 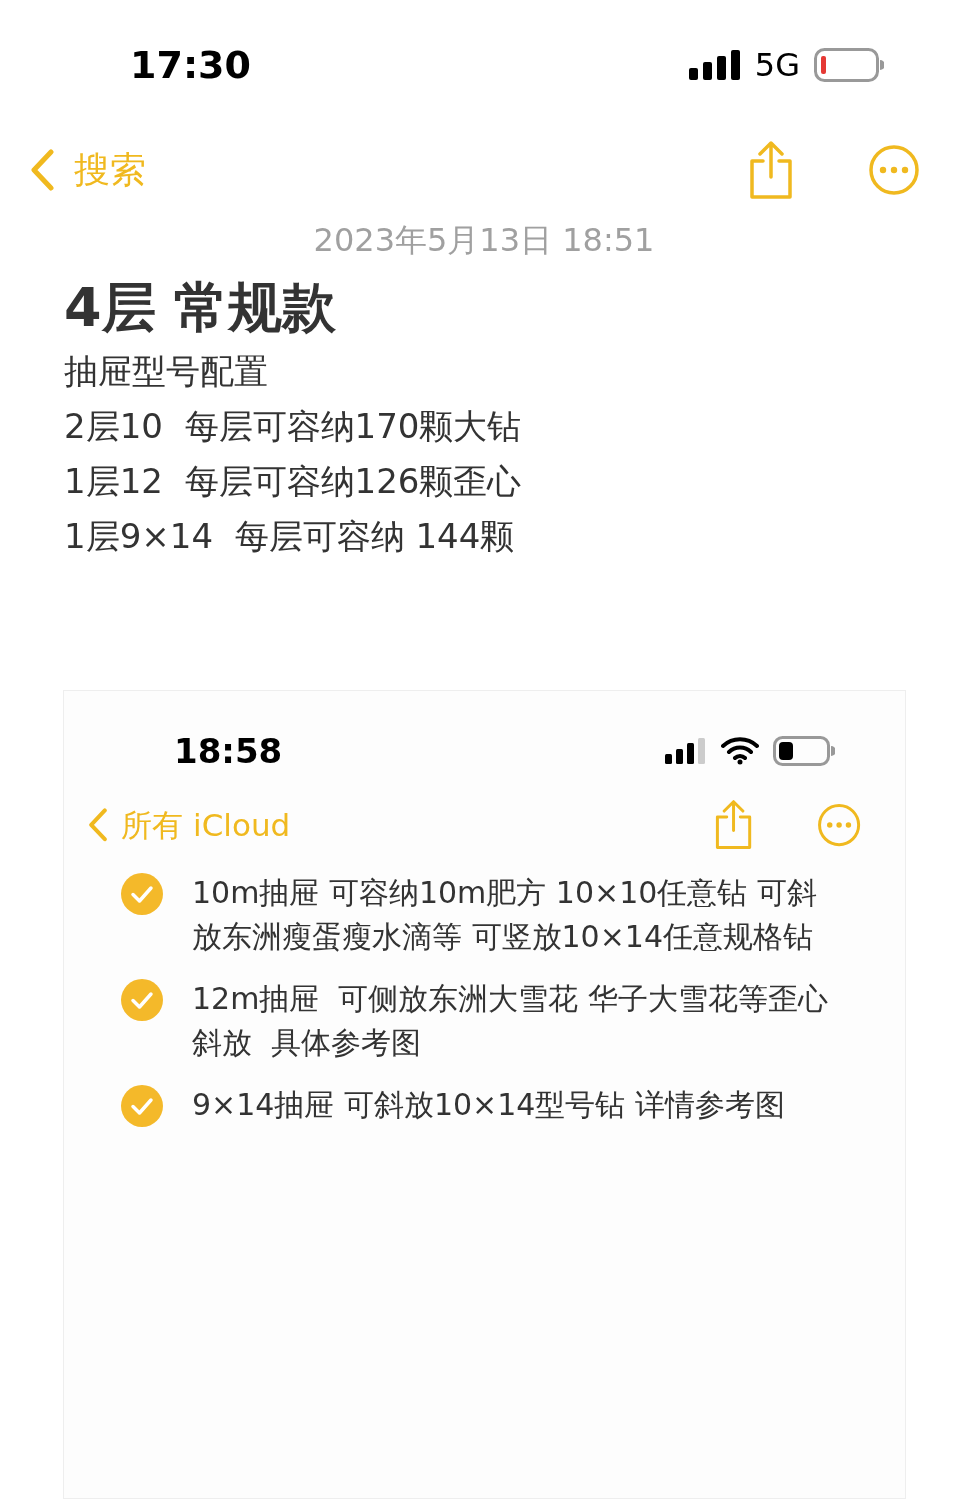 I want to click on note-title: 4层 常规款, so click(x=201, y=308).